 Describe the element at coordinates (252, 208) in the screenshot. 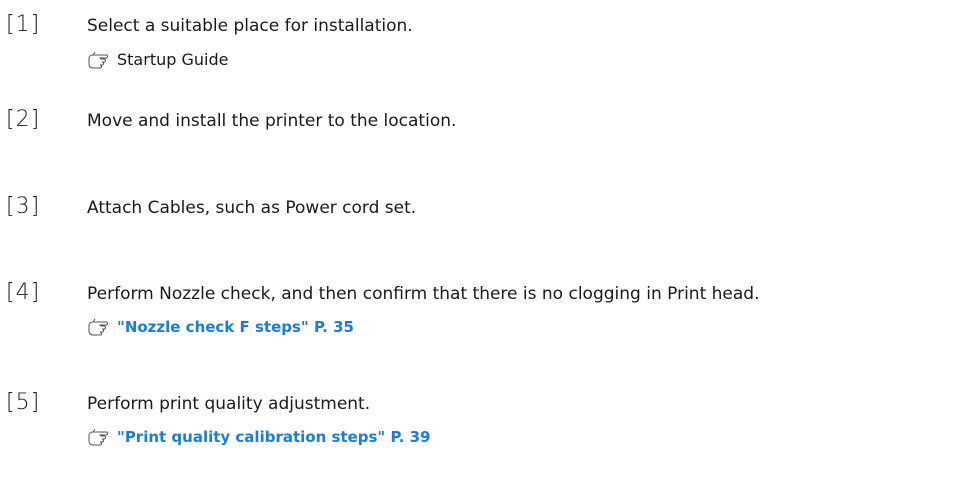

I see `step-instruction: Attach Cables, such as Power cord set.` at that location.